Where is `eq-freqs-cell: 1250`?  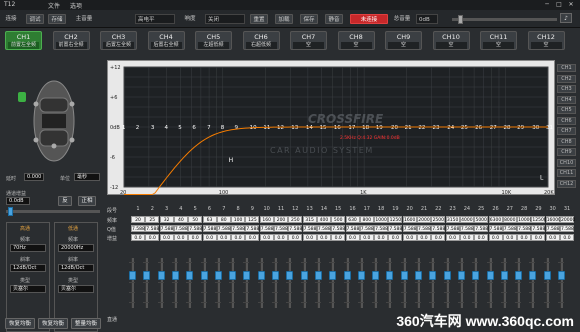
eq-freqs-cell: 1250 is located at coordinates (395, 219).